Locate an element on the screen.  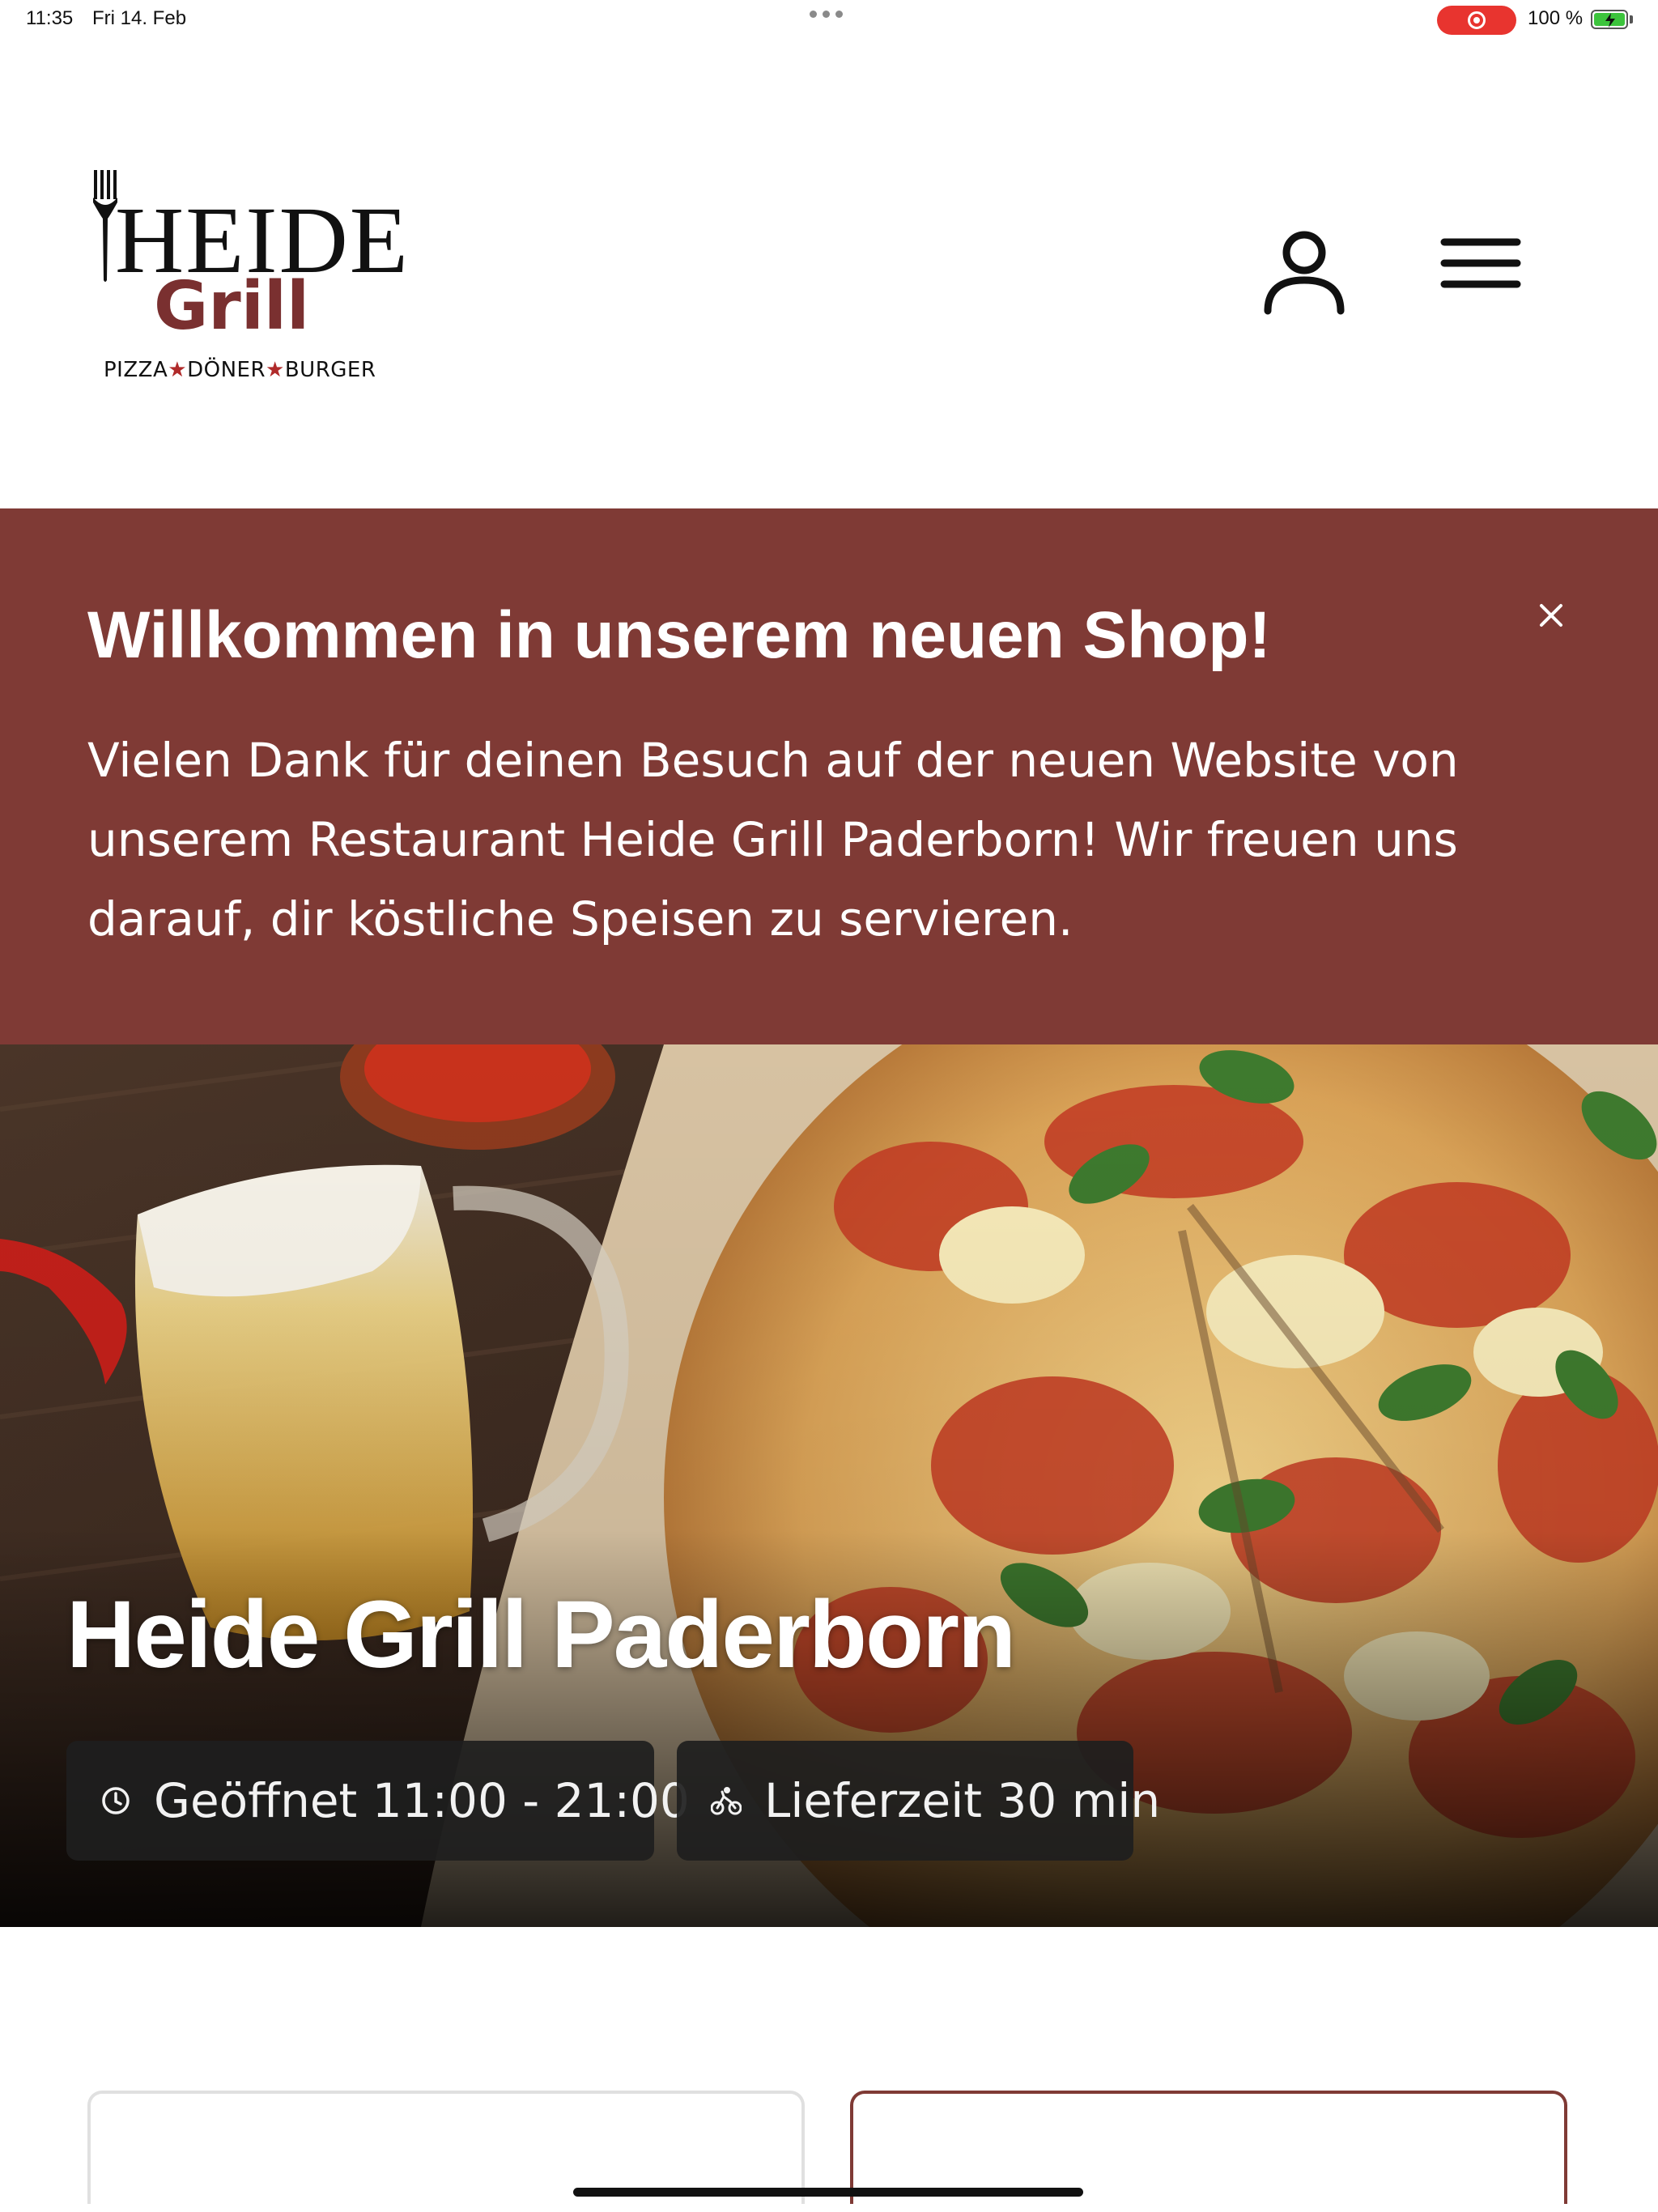
logo-tagline: PIZZA★DÖNER★BURGER is located at coordinates (240, 370).